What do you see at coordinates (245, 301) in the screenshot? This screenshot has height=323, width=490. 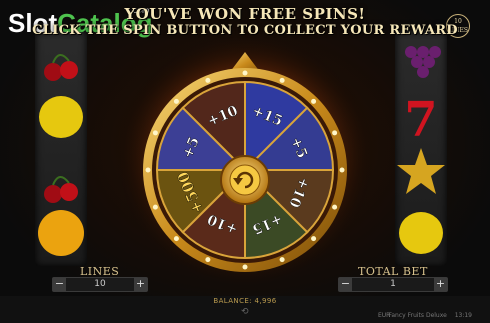 I see `balance-display: BALANCE: 4,996` at bounding box center [245, 301].